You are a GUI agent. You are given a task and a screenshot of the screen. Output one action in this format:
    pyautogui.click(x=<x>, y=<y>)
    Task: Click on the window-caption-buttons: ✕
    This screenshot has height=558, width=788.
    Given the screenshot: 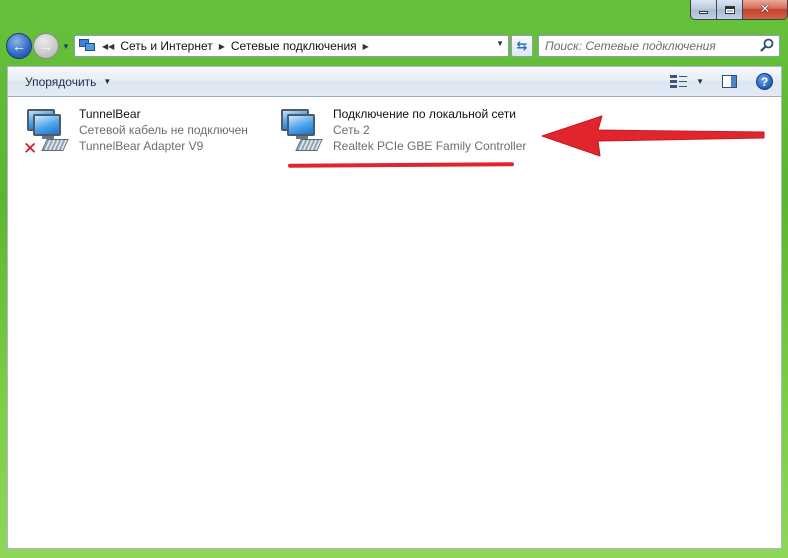 What is the action you would take?
    pyautogui.click(x=739, y=10)
    